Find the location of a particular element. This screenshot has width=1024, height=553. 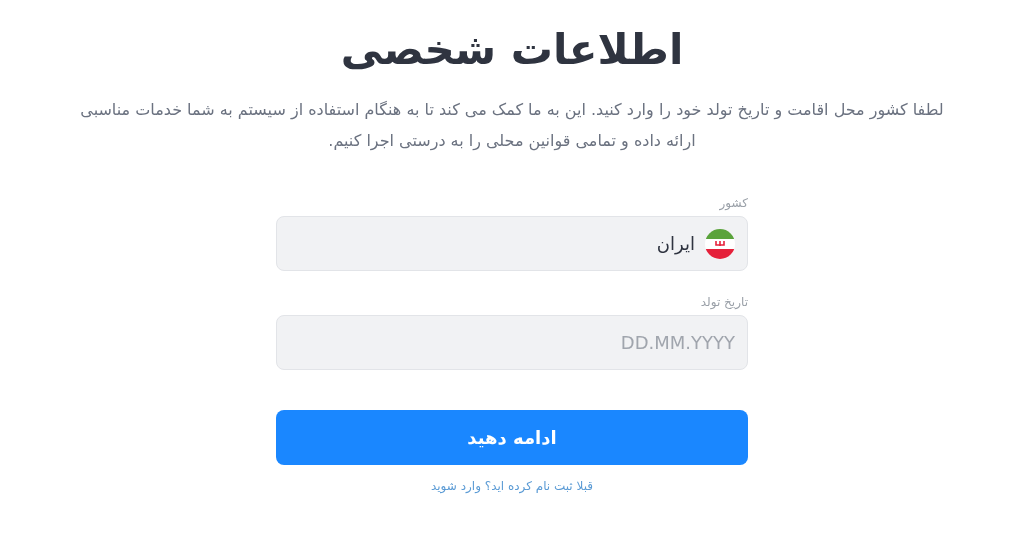

country-field: ایران is located at coordinates (512, 243).